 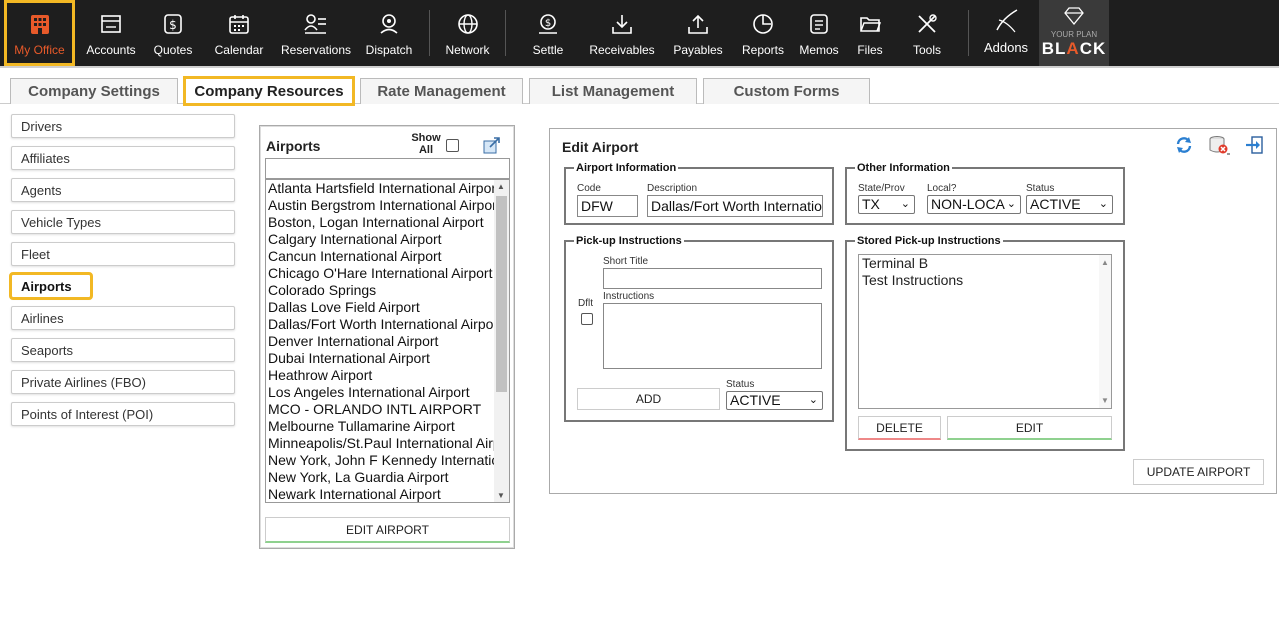 I want to click on state-select: TX ⌄, so click(x=886, y=204).